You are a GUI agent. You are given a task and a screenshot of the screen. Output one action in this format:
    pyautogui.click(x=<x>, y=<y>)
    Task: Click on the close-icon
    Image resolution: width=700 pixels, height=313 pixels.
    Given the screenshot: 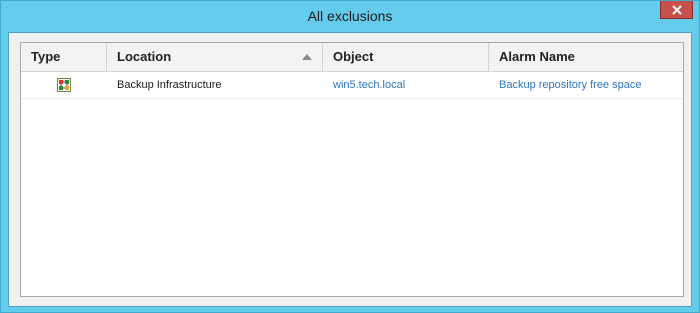 What is the action you would take?
    pyautogui.click(x=676, y=9)
    